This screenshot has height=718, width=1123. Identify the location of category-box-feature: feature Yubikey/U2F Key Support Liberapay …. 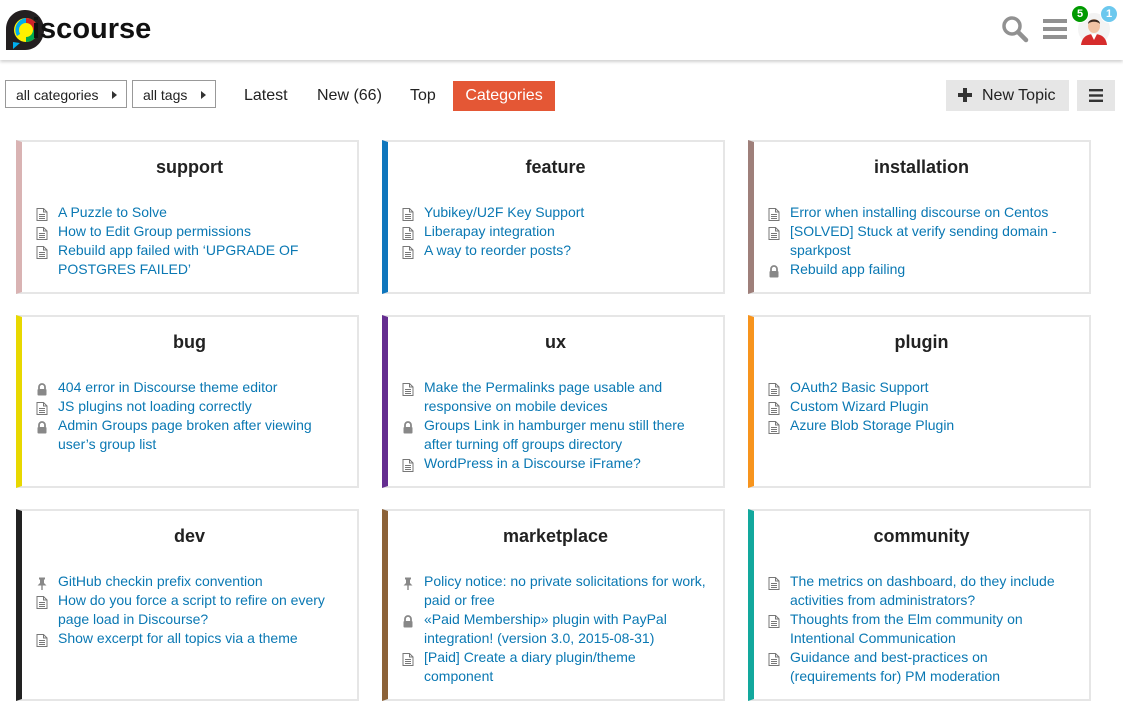
(553, 217).